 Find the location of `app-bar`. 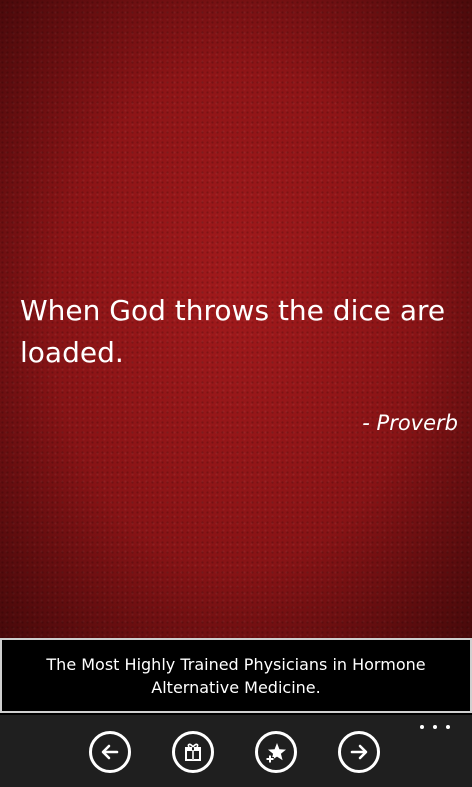

app-bar is located at coordinates (236, 751).